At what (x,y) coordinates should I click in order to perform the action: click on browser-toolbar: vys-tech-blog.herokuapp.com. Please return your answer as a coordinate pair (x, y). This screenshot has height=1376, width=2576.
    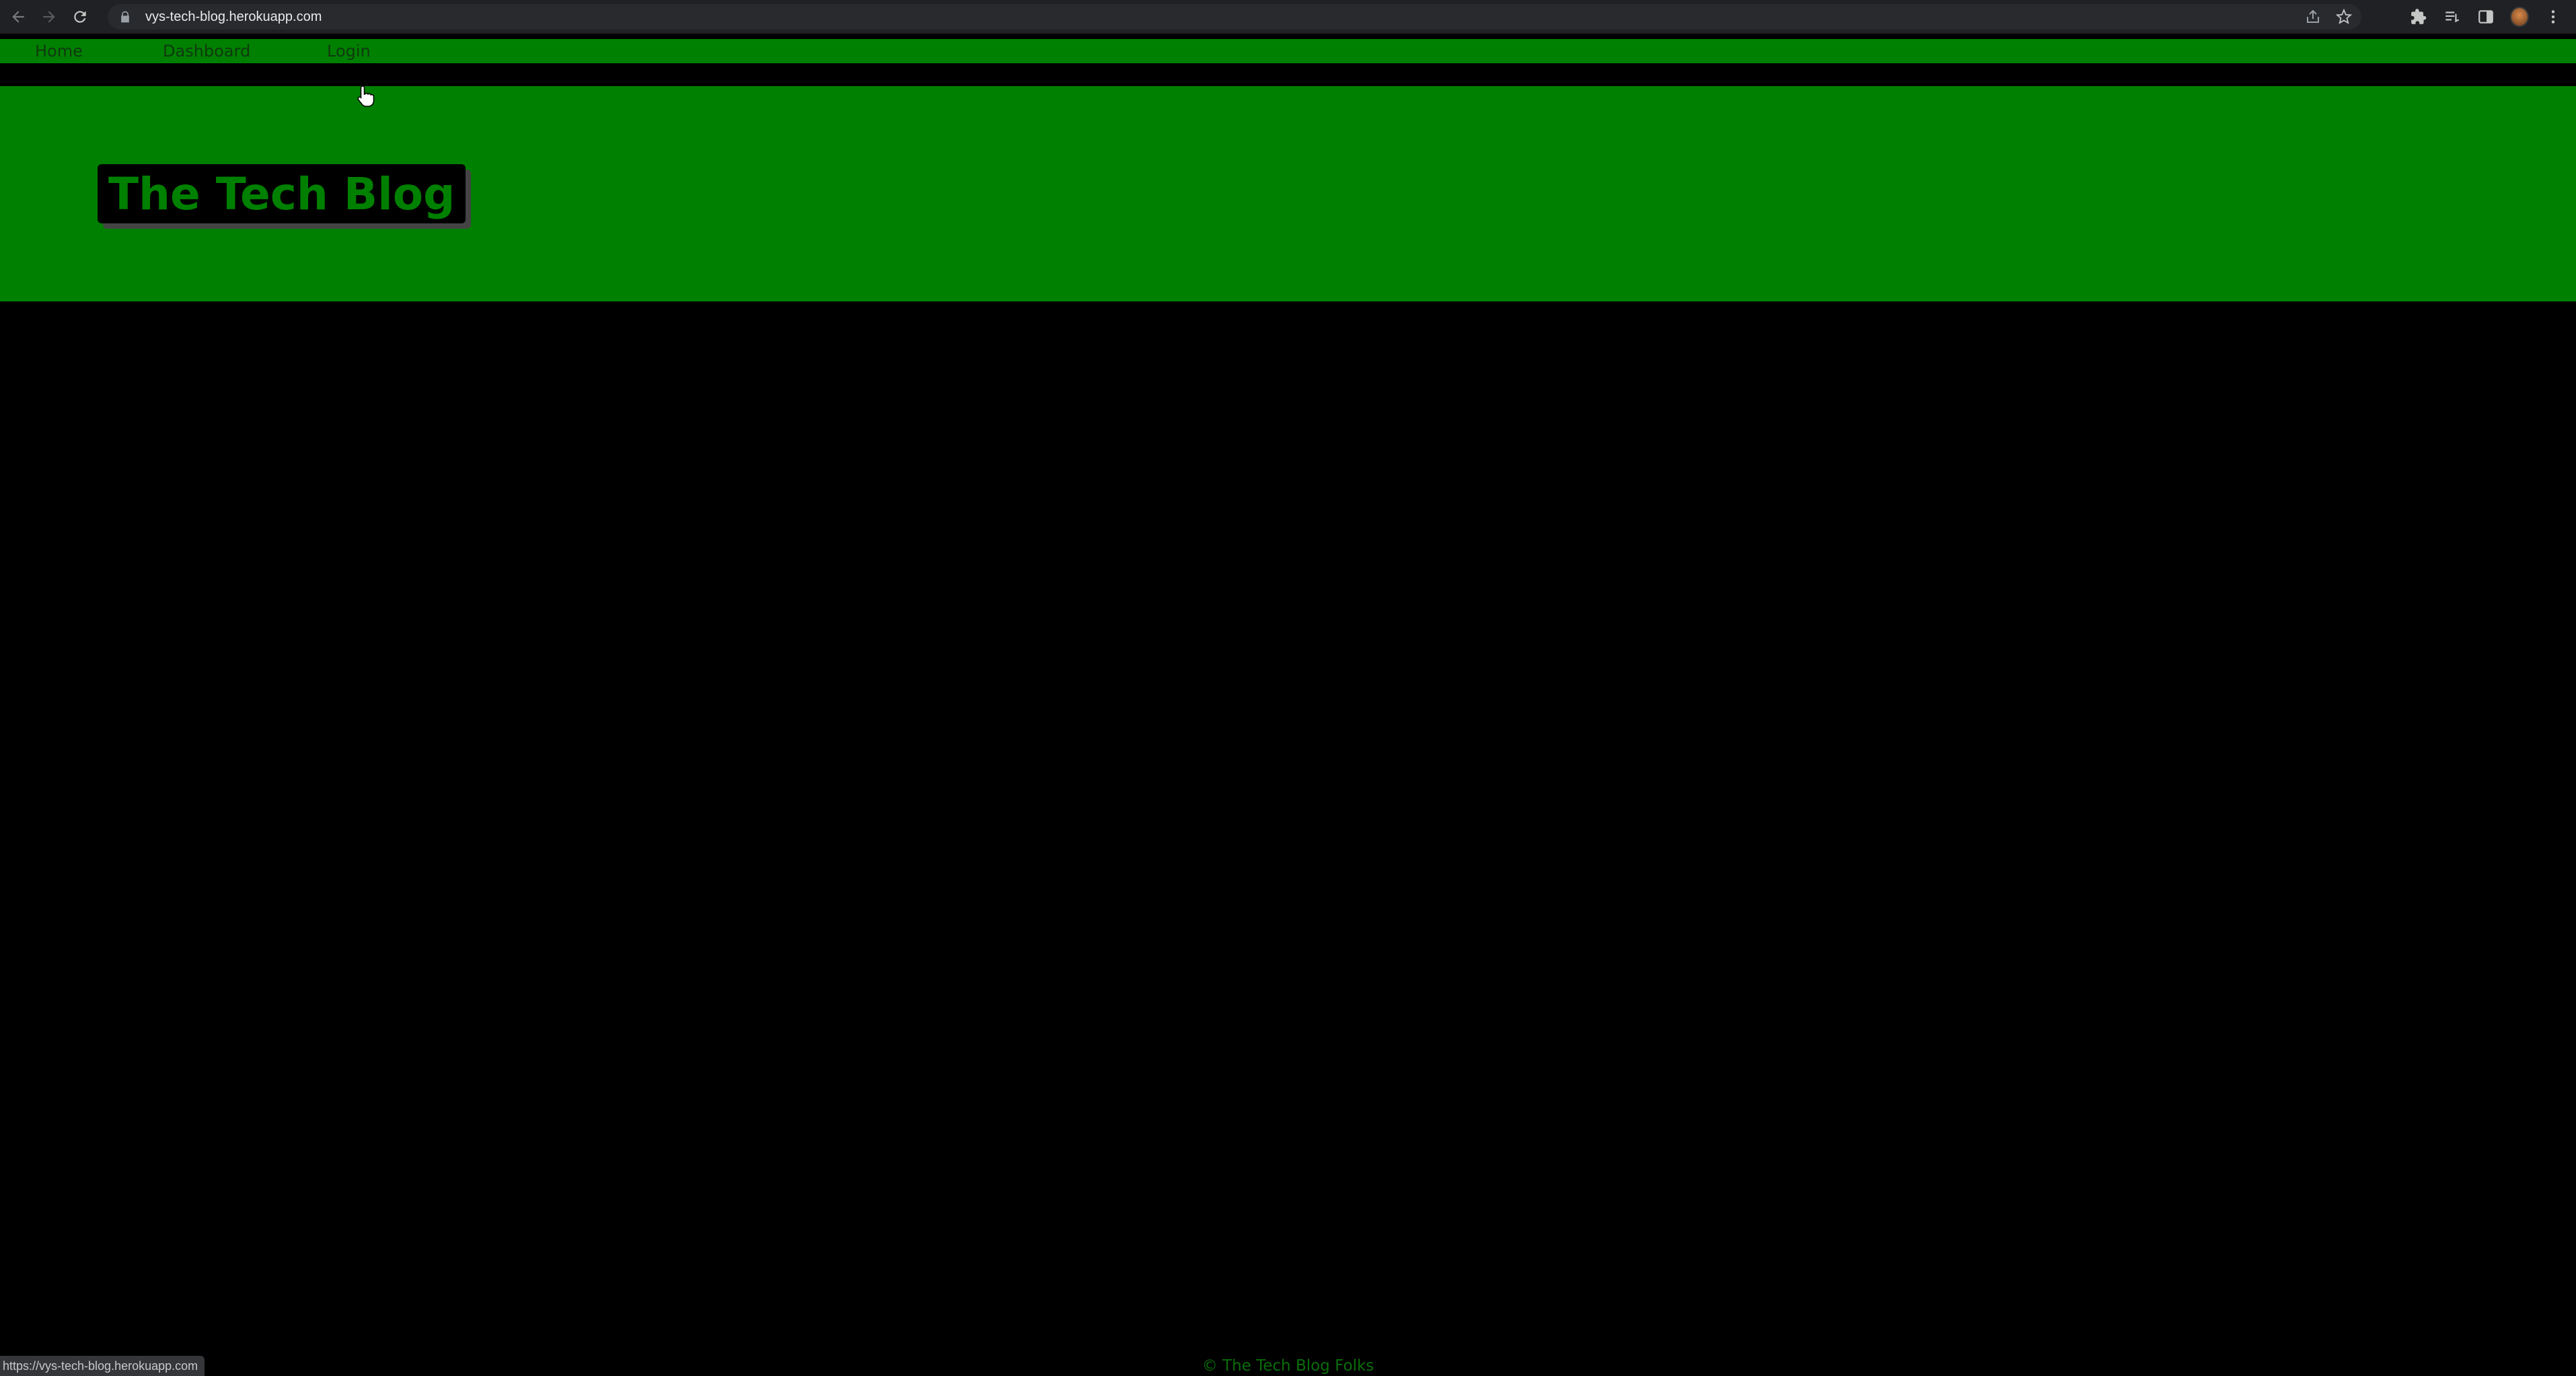
    Looking at the image, I should click on (1288, 17).